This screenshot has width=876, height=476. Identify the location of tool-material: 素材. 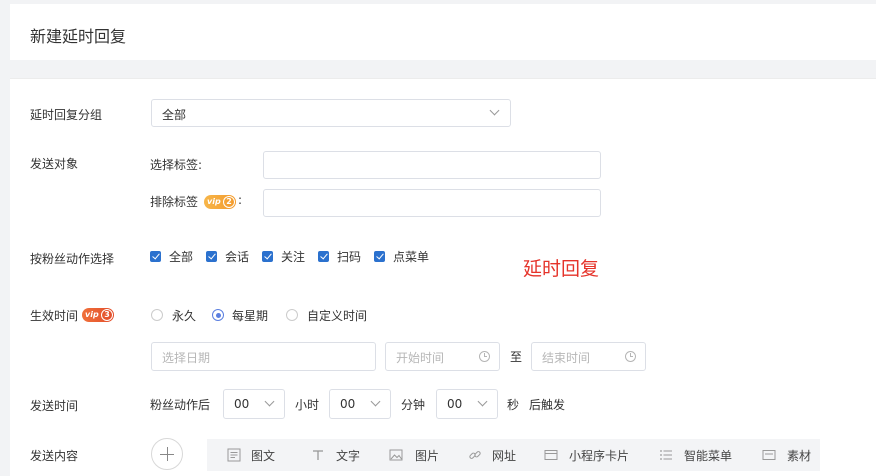
(790, 455).